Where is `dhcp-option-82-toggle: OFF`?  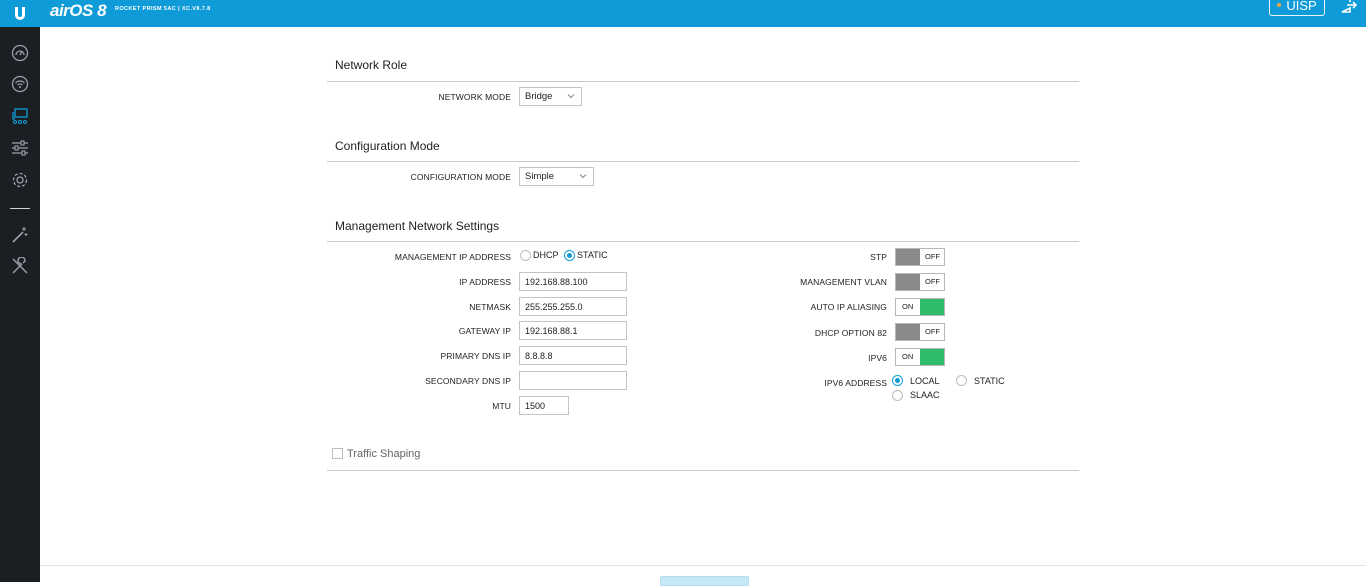
dhcp-option-82-toggle: OFF is located at coordinates (920, 332).